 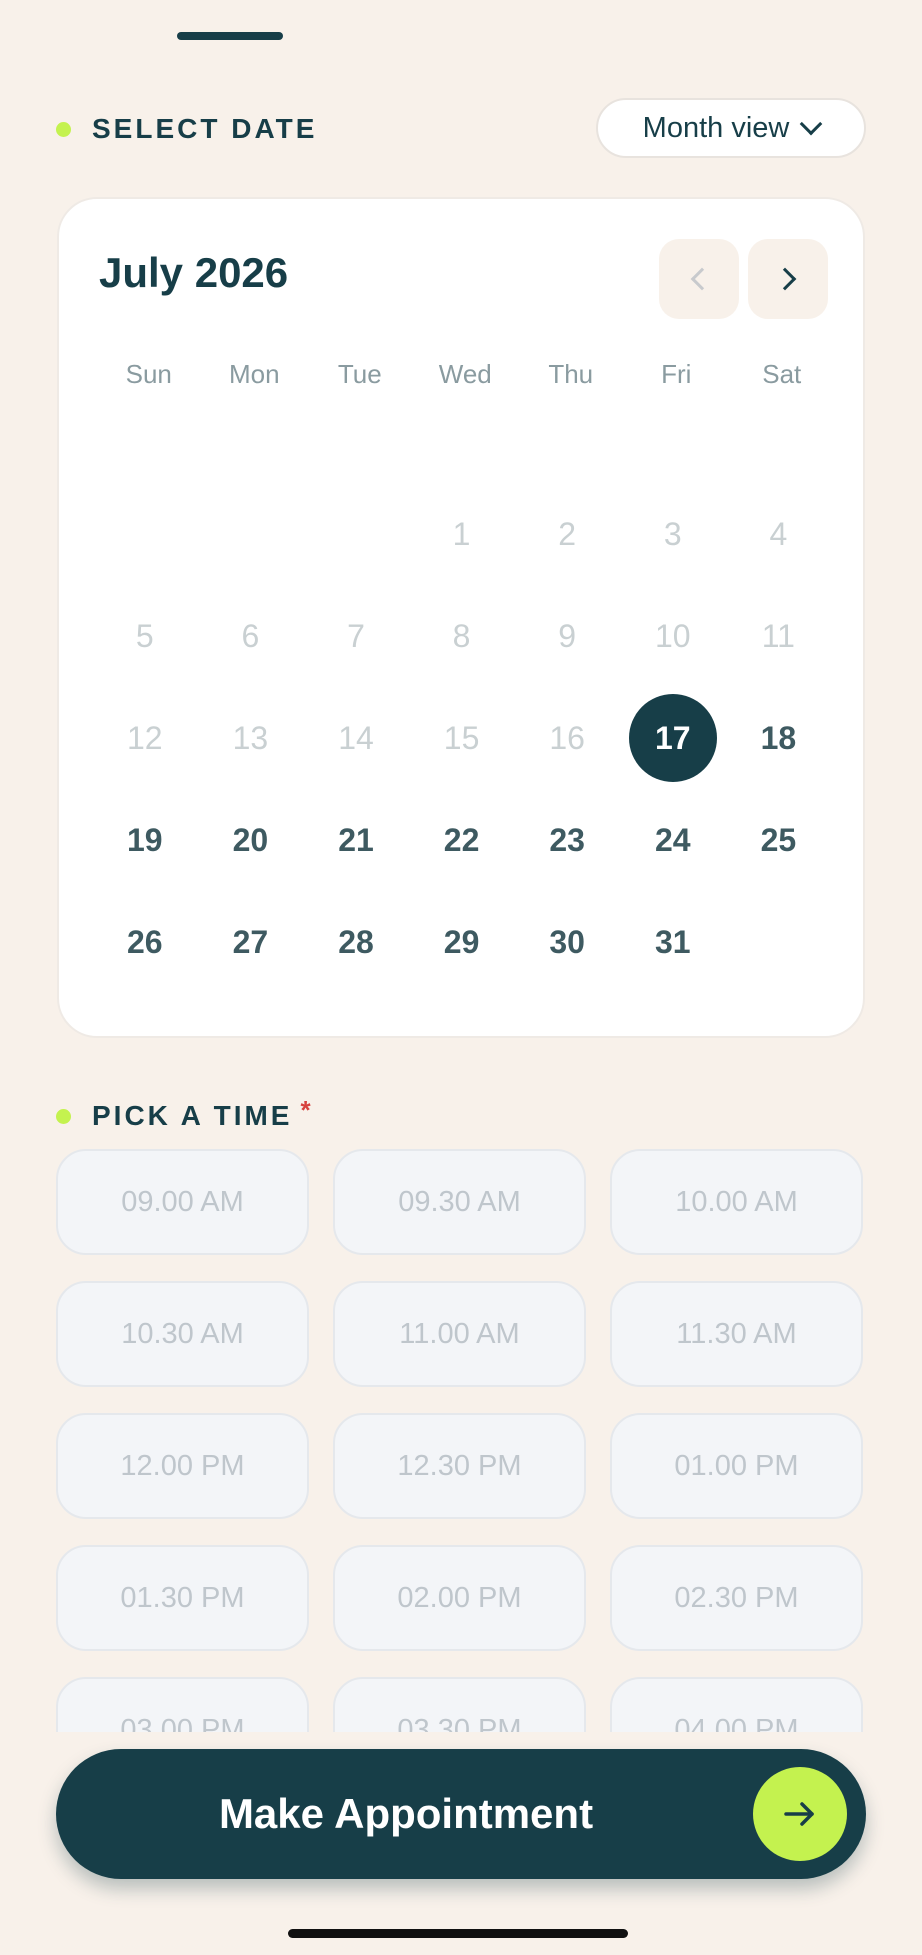 What do you see at coordinates (359, 374) in the screenshot?
I see `weekday-label: Tue` at bounding box center [359, 374].